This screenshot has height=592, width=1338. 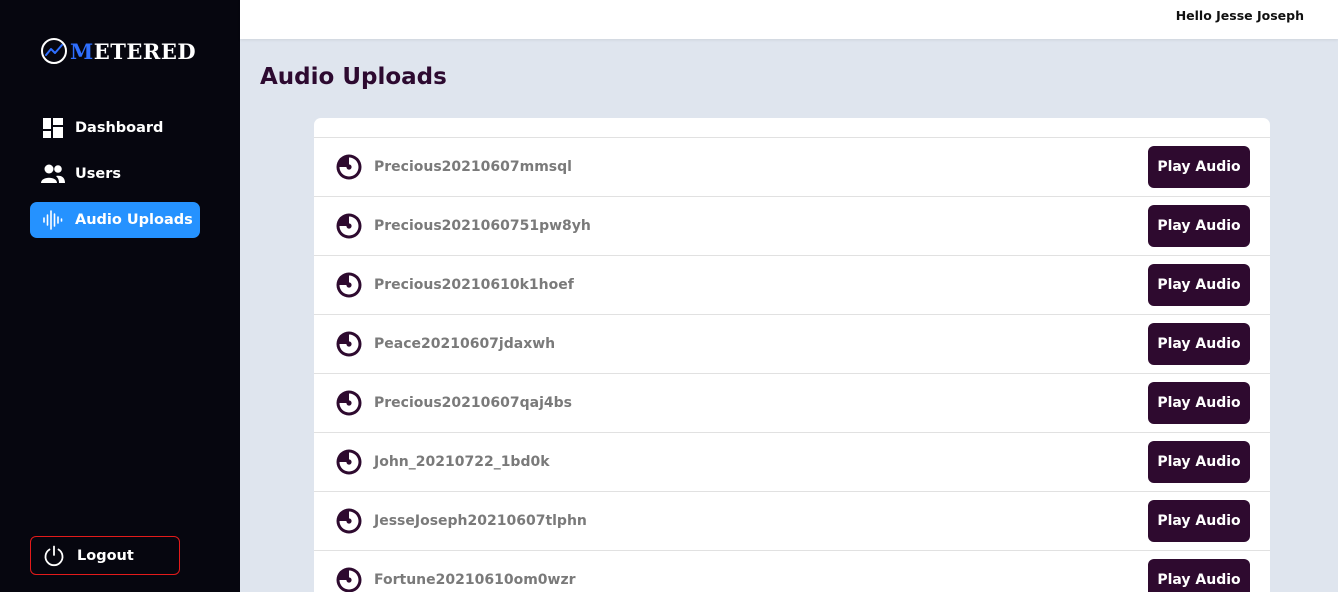 I want to click on logout-button: Logout, so click(x=105, y=555).